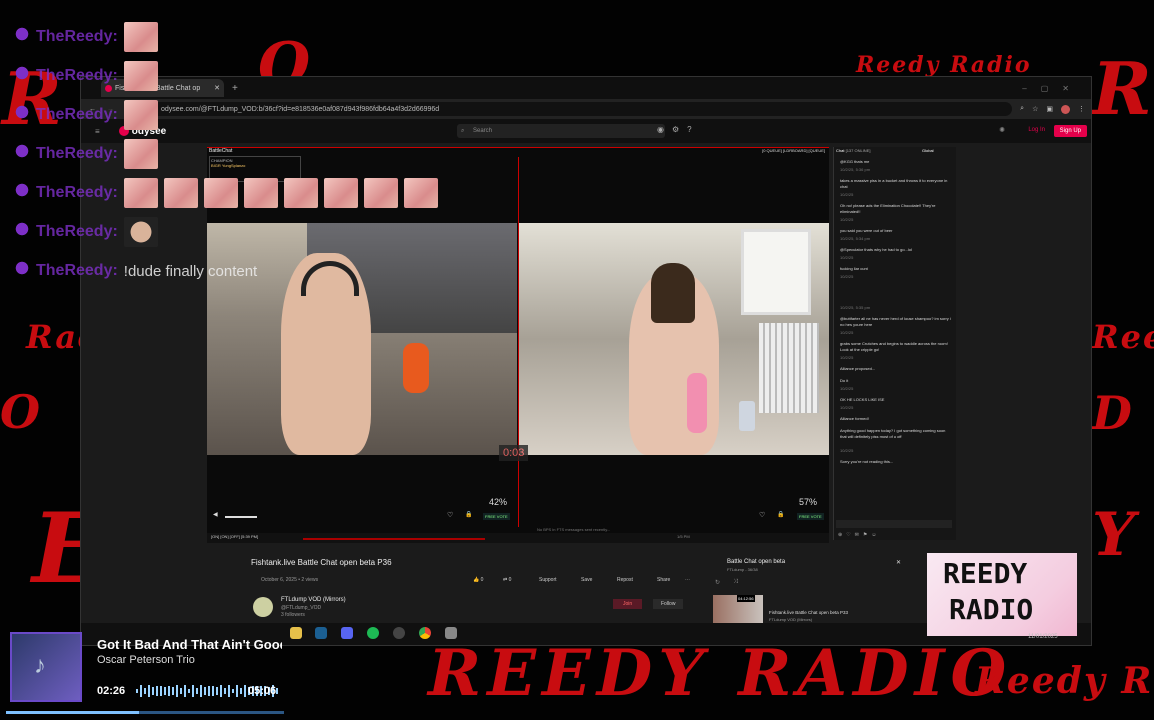 This screenshot has height=720, width=1154. Describe the element at coordinates (235, 88) in the screenshot. I see `new-tab-icon: +` at that location.